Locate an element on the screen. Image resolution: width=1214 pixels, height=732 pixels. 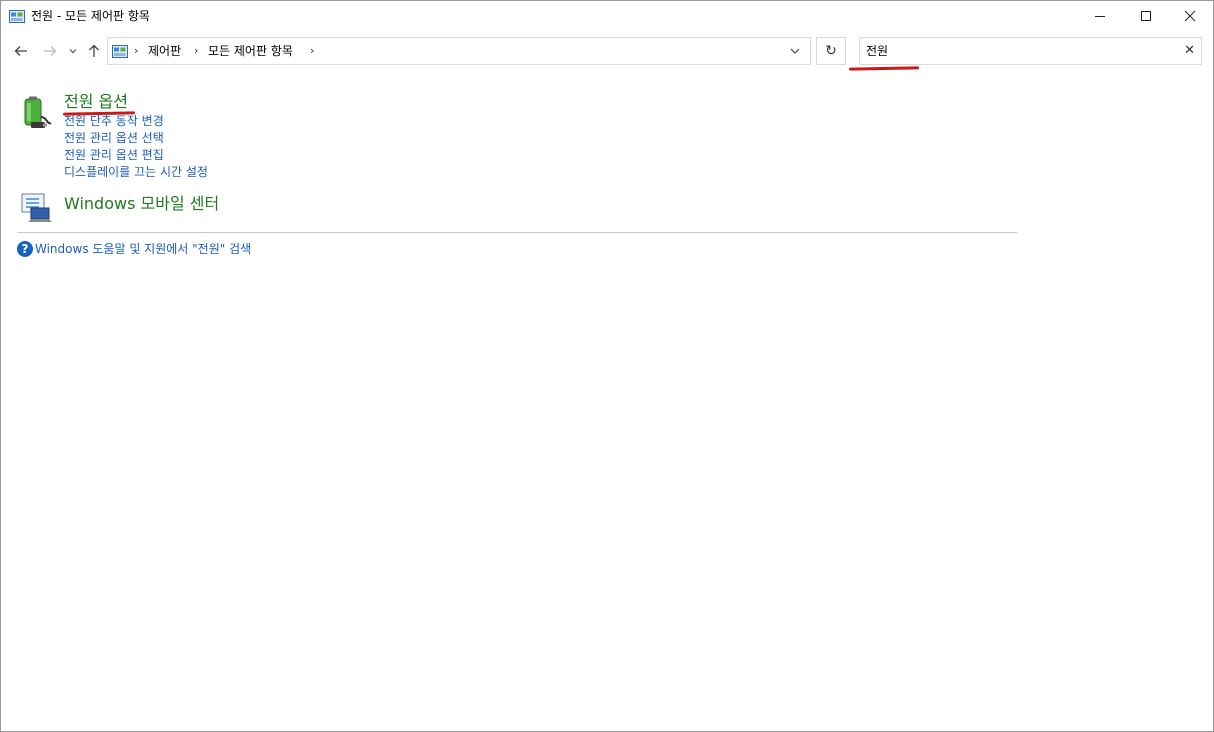
back-button is located at coordinates (21, 51).